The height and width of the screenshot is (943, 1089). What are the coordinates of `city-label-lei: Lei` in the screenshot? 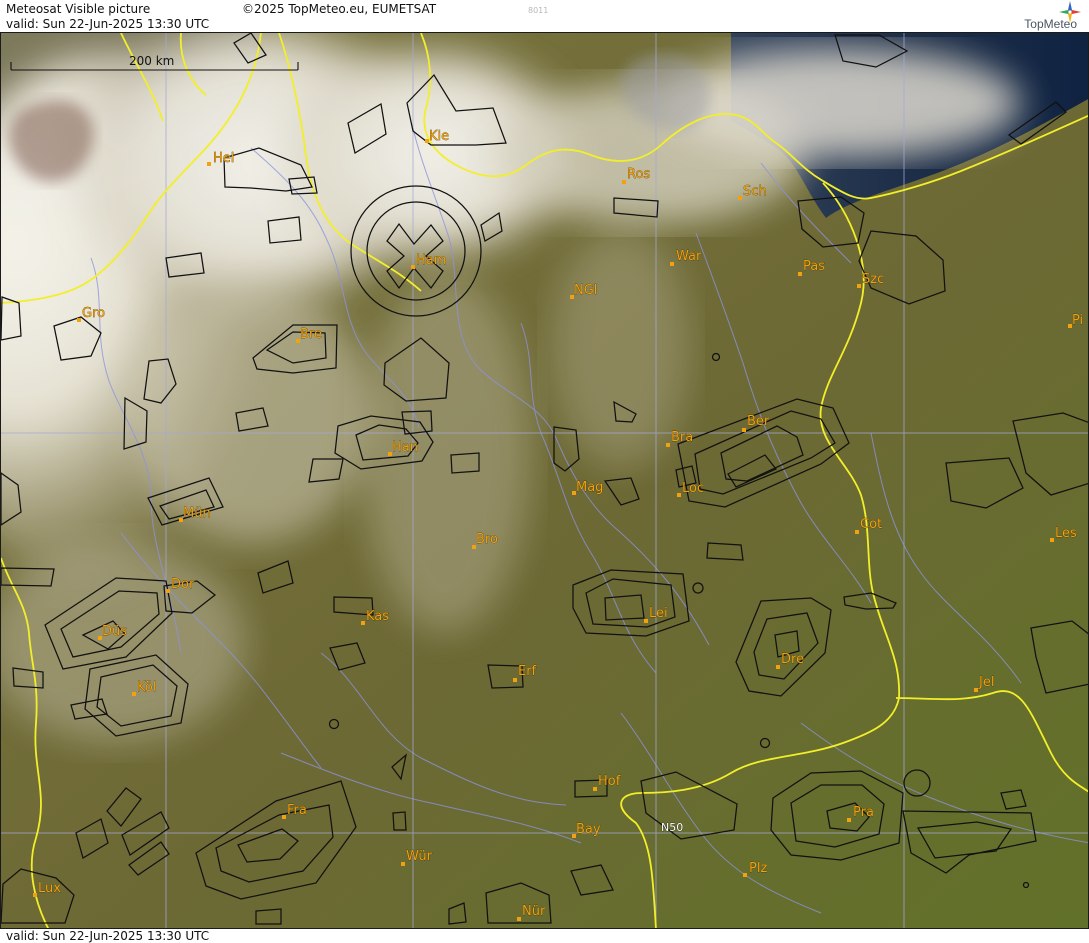 It's located at (658, 613).